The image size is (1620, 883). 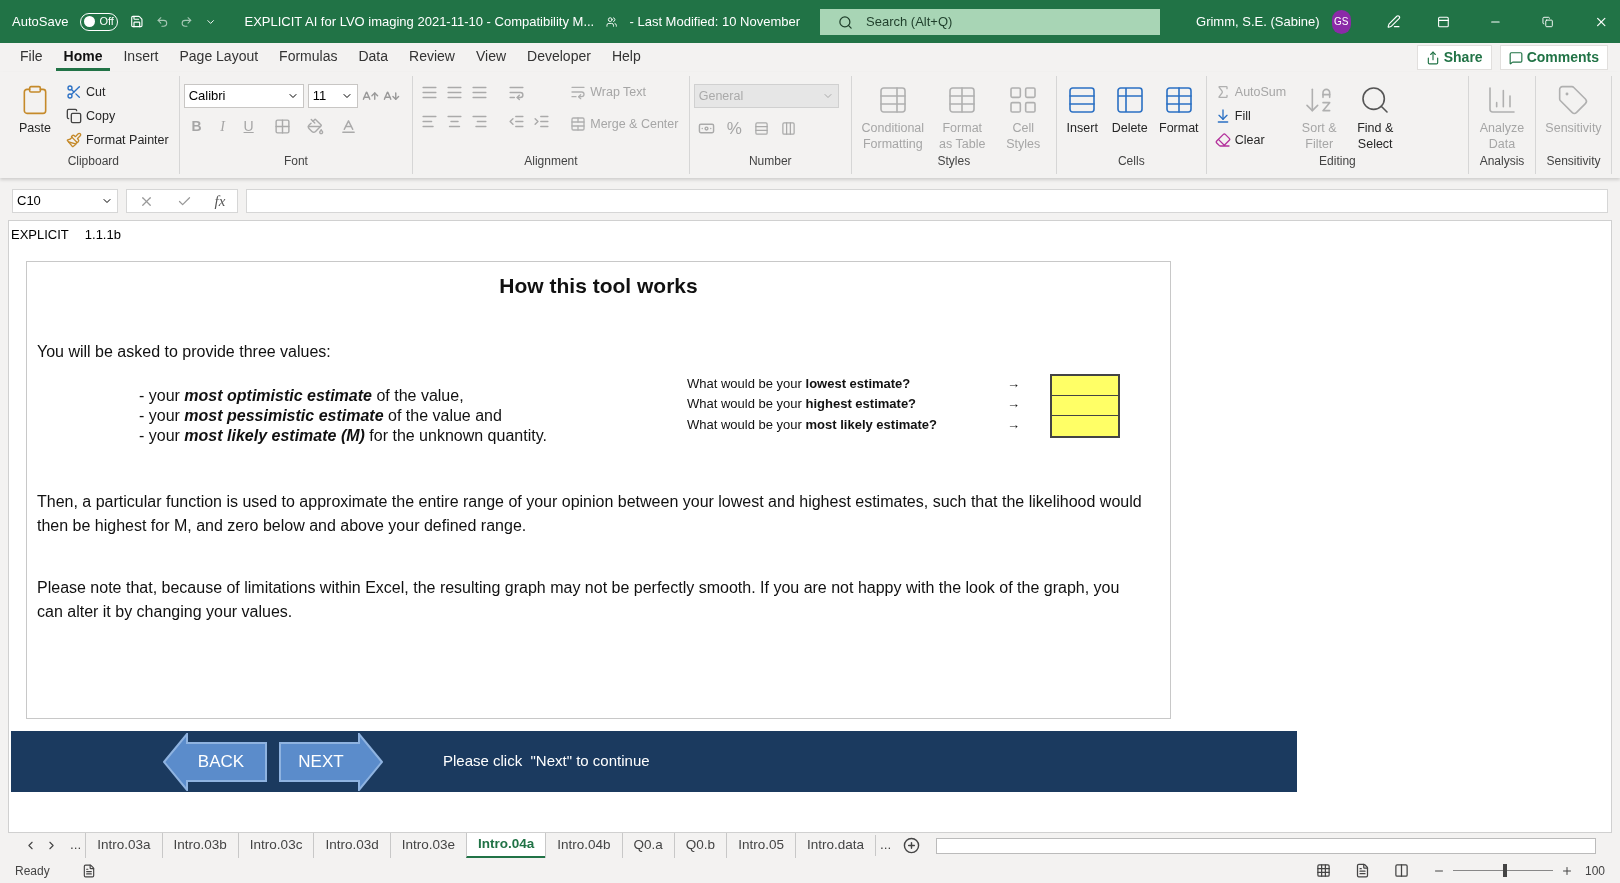 What do you see at coordinates (1082, 108) in the screenshot?
I see `cells-button: Insert` at bounding box center [1082, 108].